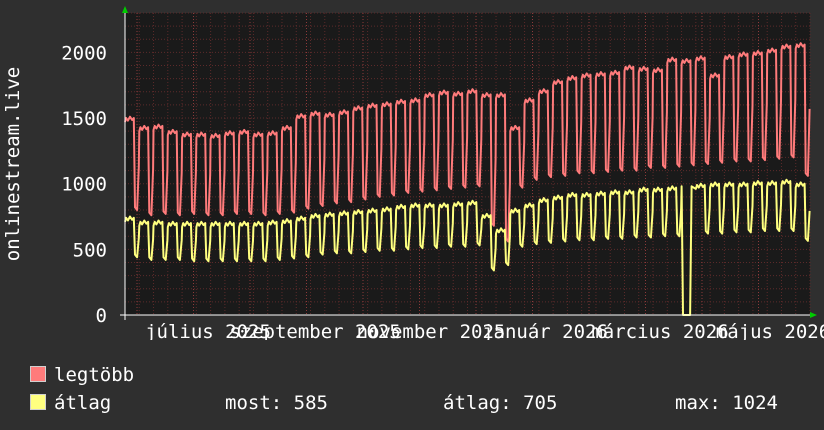 This screenshot has height=430, width=824. I want to click on y-tick-label: 1500, so click(84, 119).